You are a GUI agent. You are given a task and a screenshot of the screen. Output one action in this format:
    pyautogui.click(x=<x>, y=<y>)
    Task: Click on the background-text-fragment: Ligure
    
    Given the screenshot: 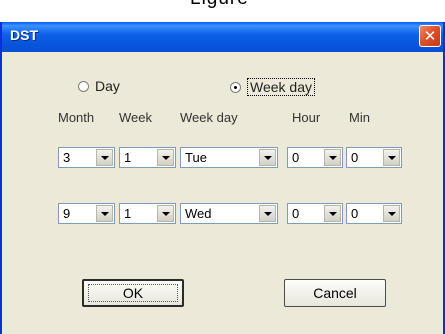 What is the action you would take?
    pyautogui.click(x=219, y=5)
    